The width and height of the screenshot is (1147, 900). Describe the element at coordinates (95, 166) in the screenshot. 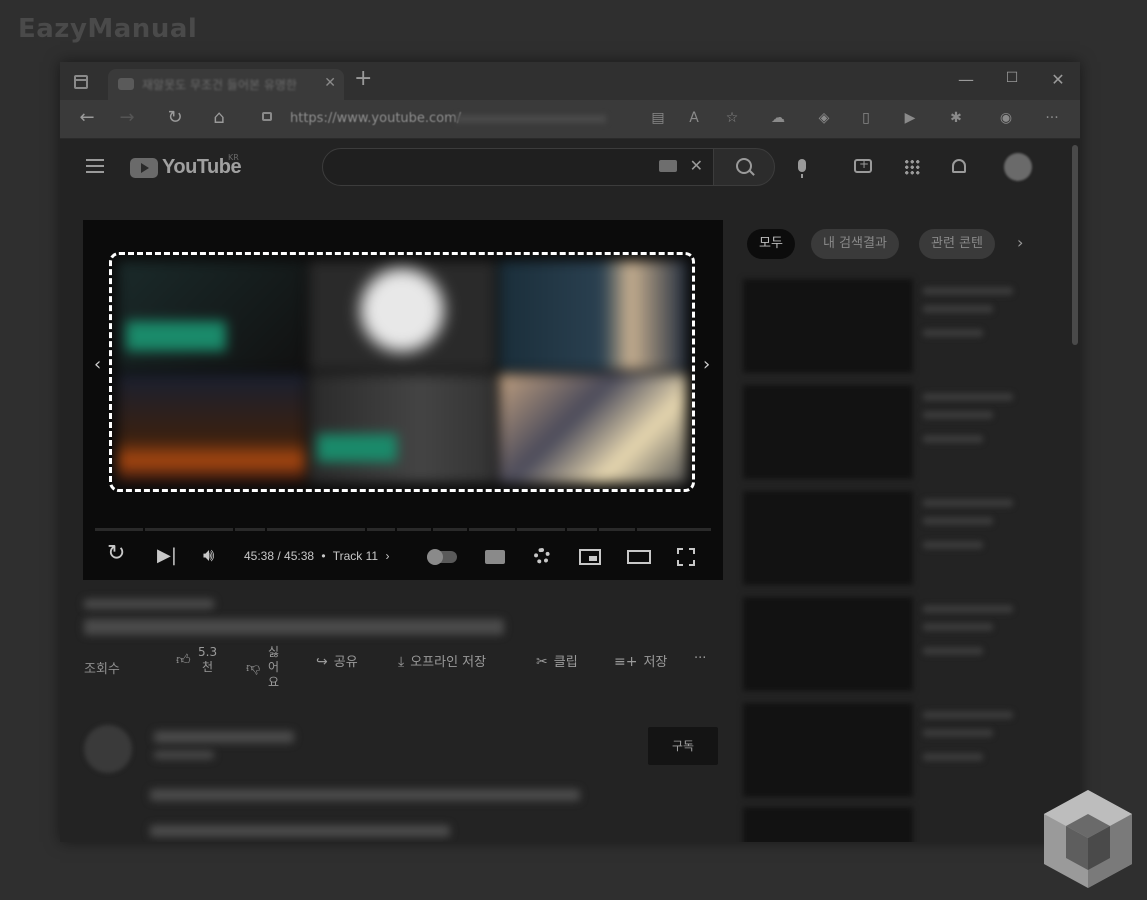

I see `hamburger-menu-icon` at that location.